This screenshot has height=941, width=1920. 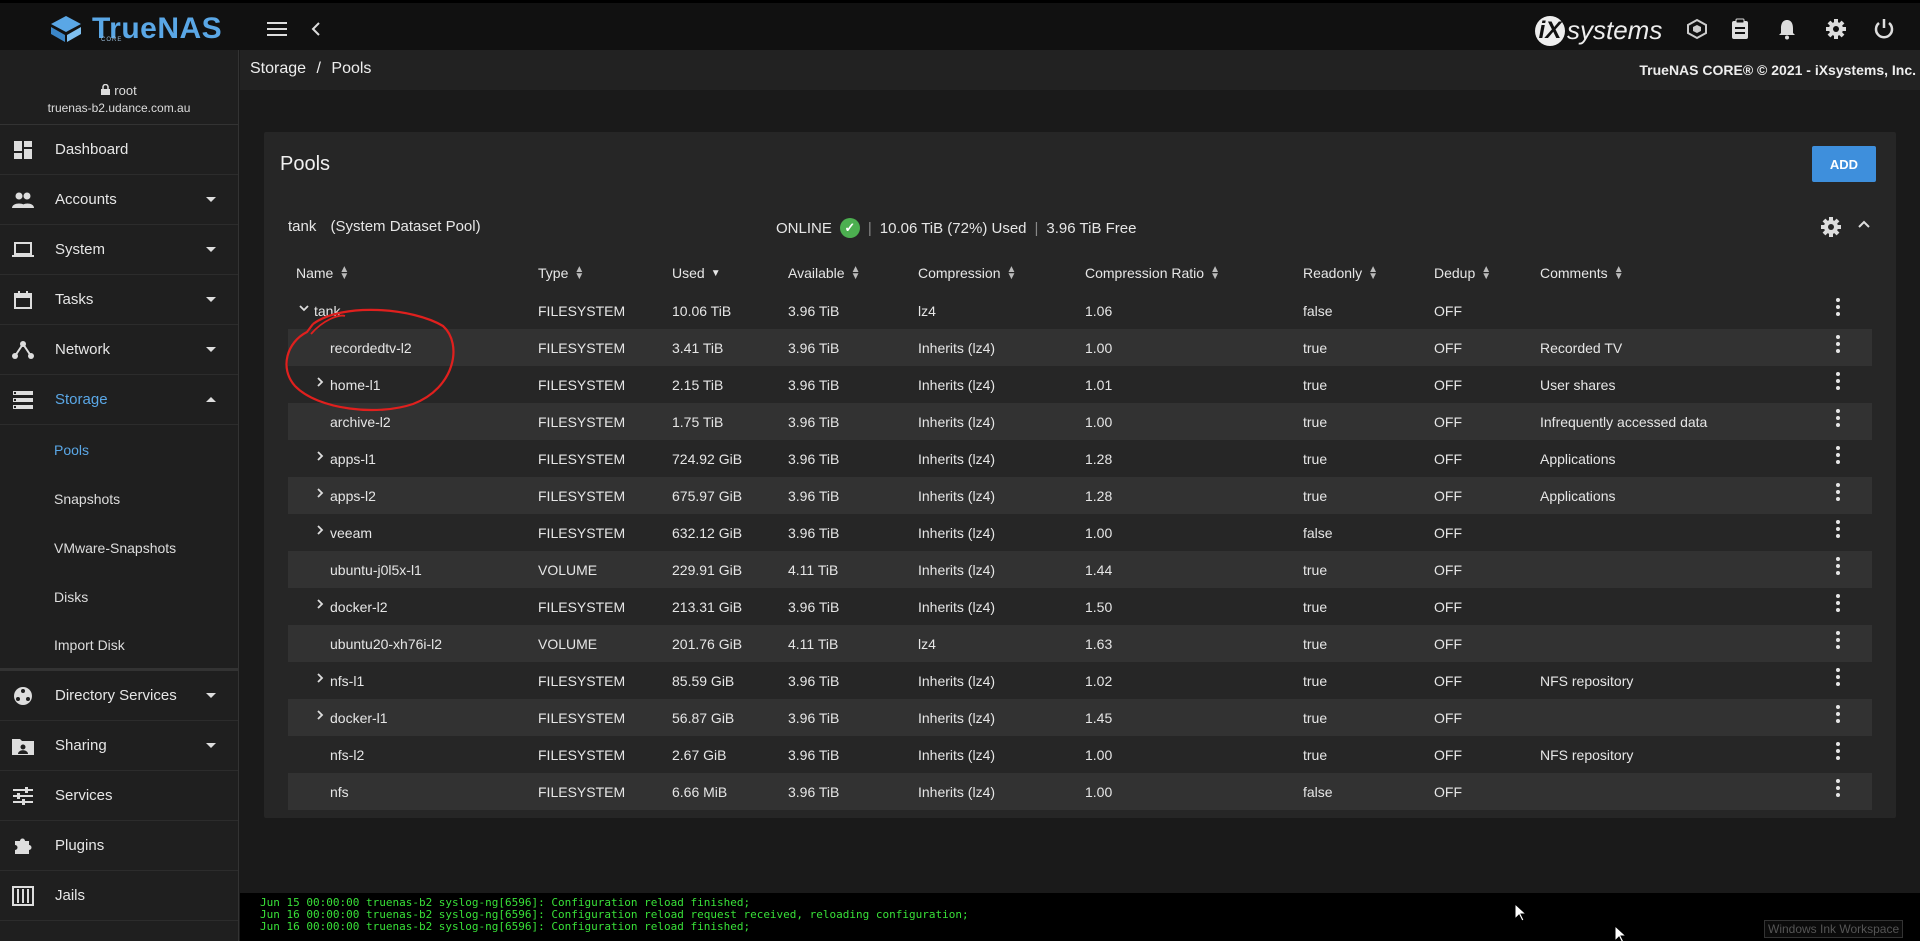 What do you see at coordinates (696, 273) in the screenshot?
I see `column-header-used: Used ▼` at bounding box center [696, 273].